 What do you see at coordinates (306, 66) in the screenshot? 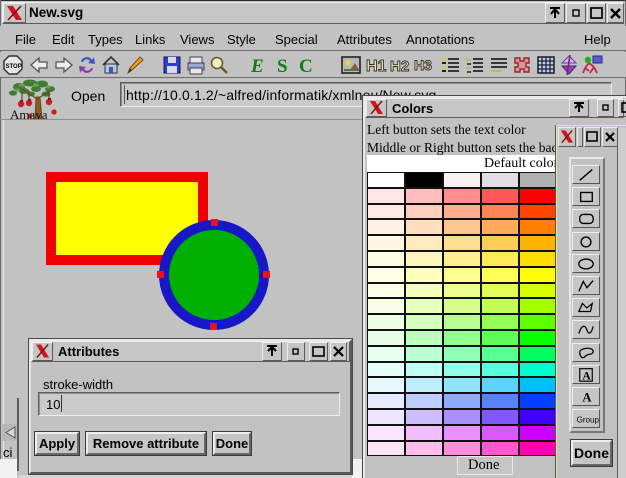
I see `svg-text: C` at bounding box center [306, 66].